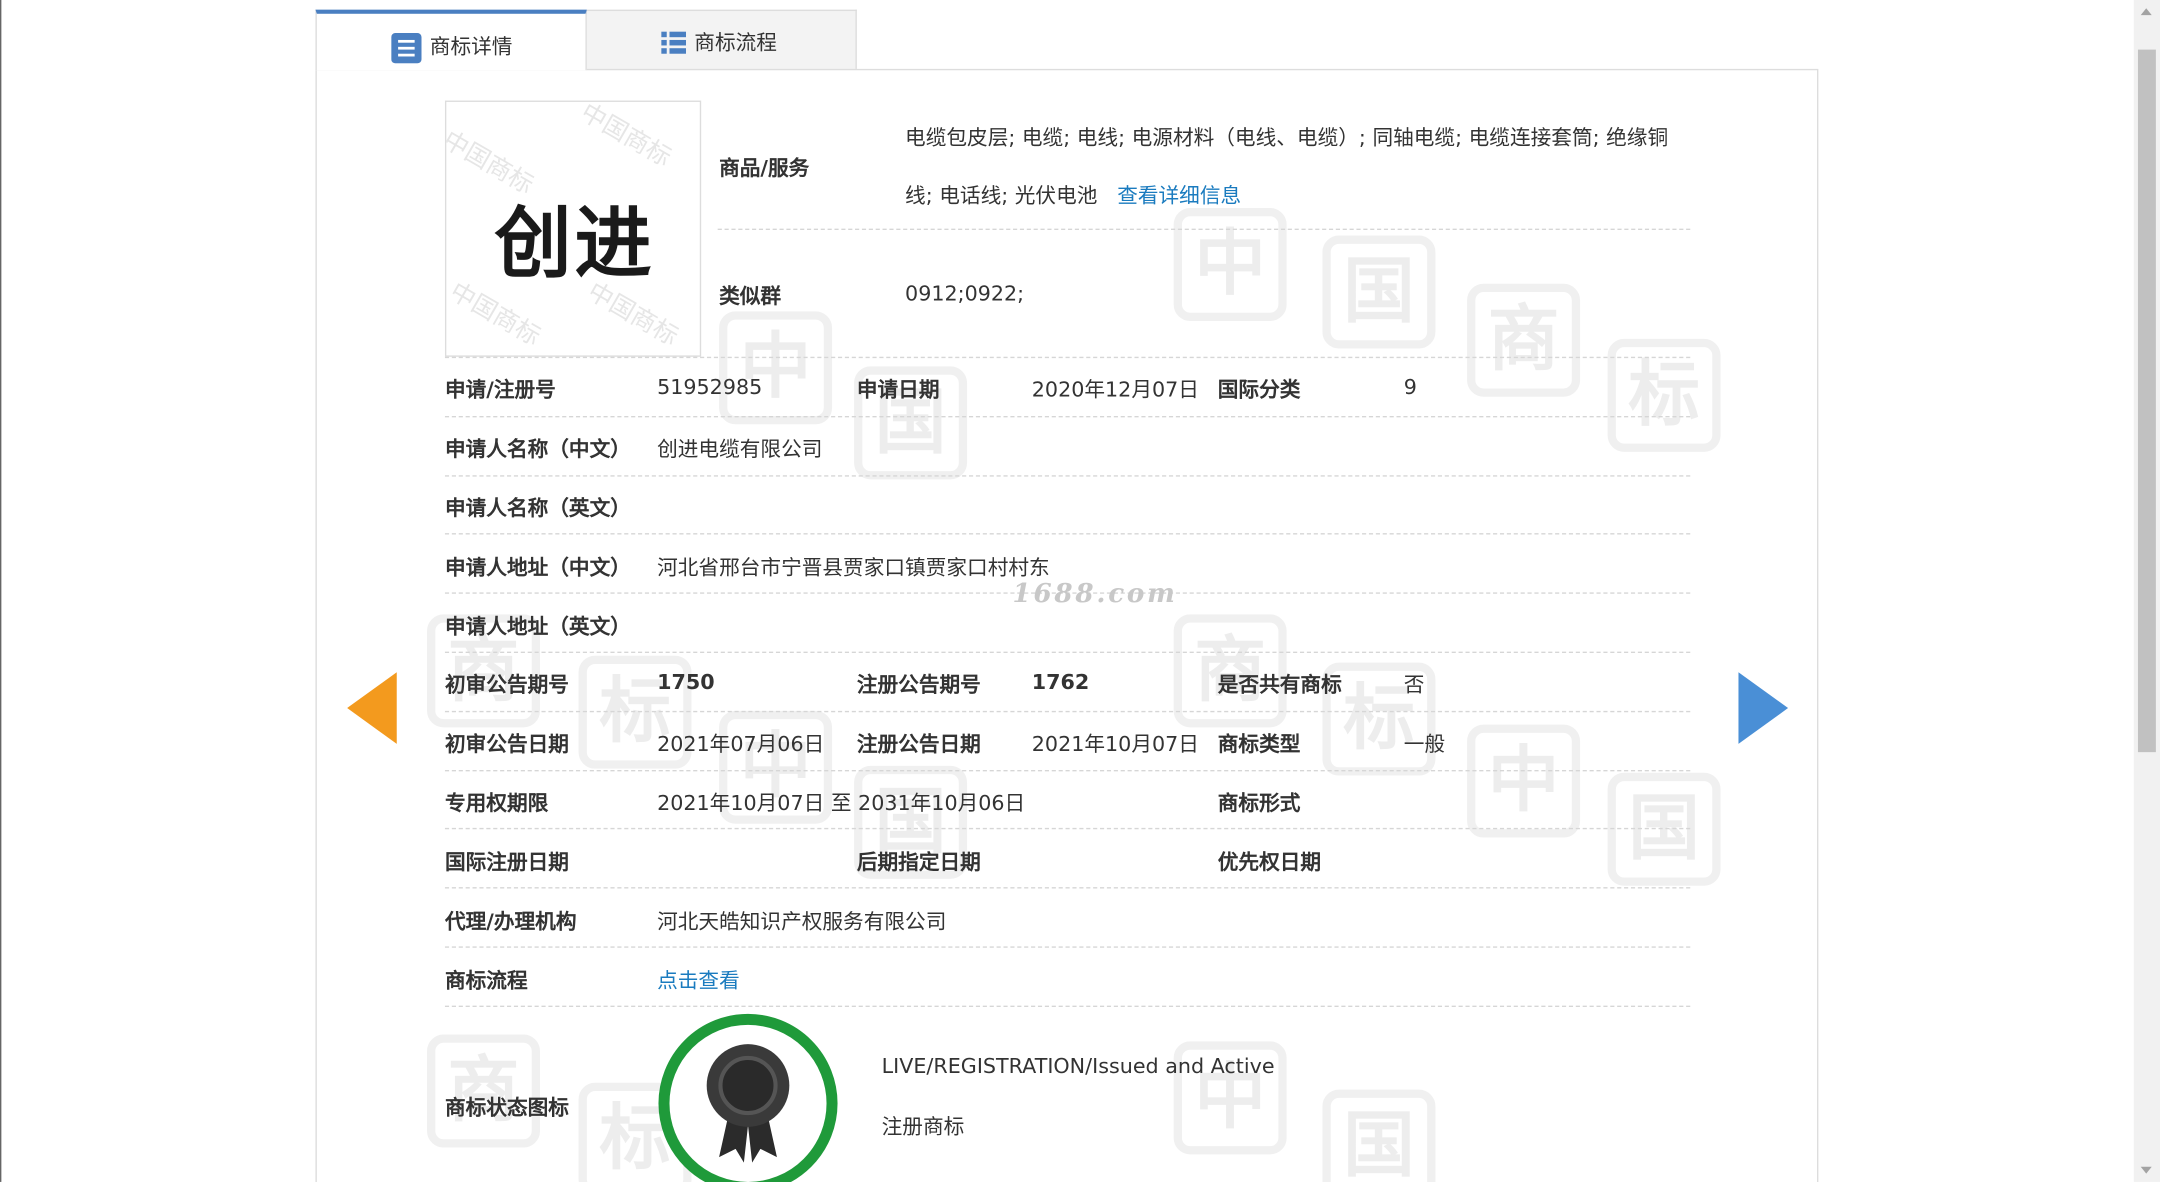 The height and width of the screenshot is (1182, 2160). What do you see at coordinates (802, 921) in the screenshot?
I see `agent-value: 河北天皓知识产权服务有限公司` at bounding box center [802, 921].